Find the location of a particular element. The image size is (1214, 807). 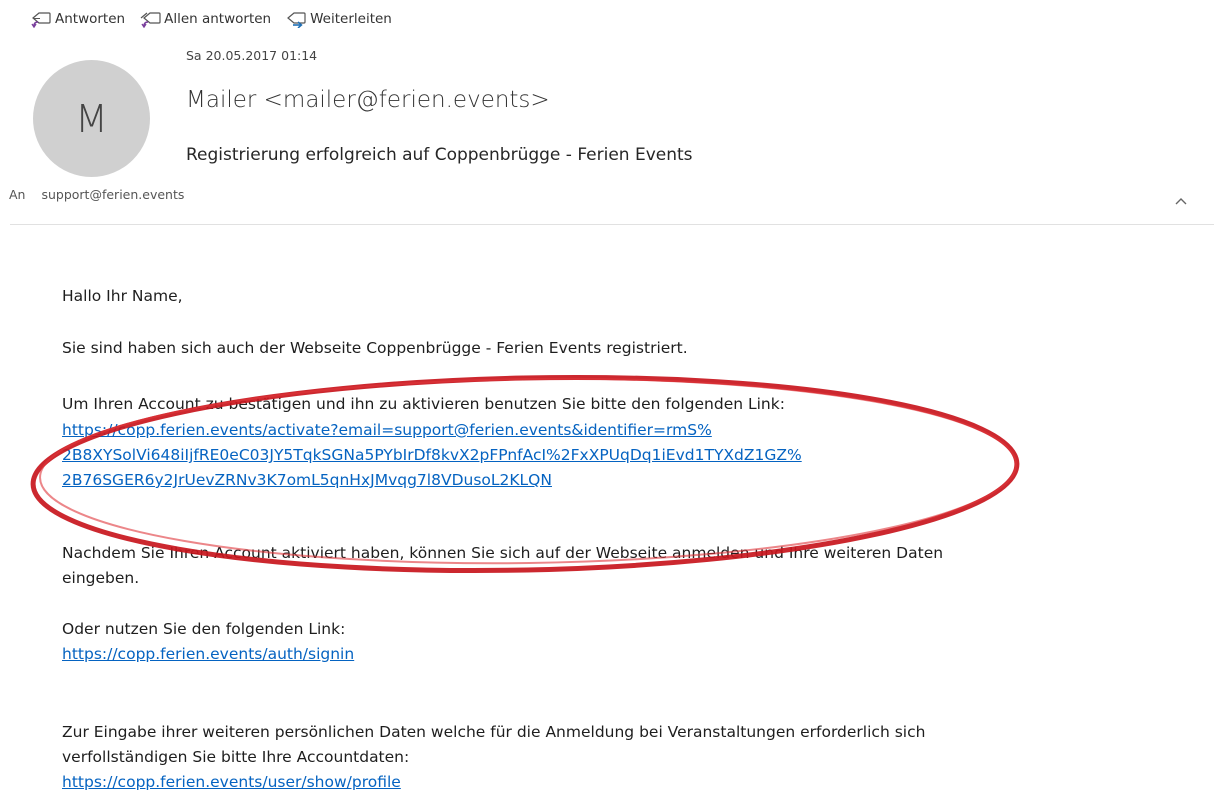

avatar-initial: M is located at coordinates (91, 118).